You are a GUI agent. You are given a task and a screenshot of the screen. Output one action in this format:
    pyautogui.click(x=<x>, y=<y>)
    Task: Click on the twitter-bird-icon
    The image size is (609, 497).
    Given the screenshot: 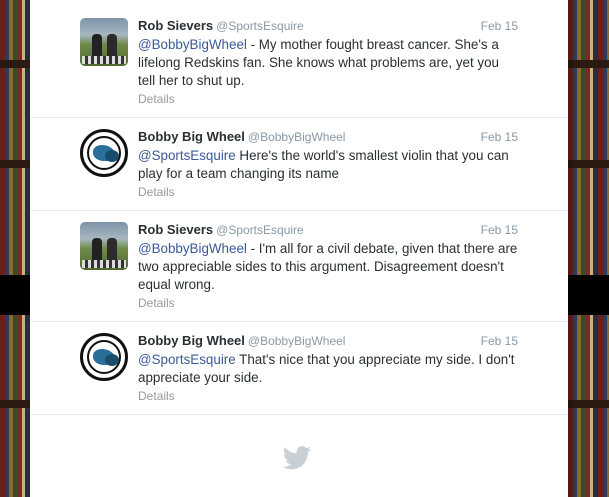 What is the action you would take?
    pyautogui.click(x=297, y=458)
    